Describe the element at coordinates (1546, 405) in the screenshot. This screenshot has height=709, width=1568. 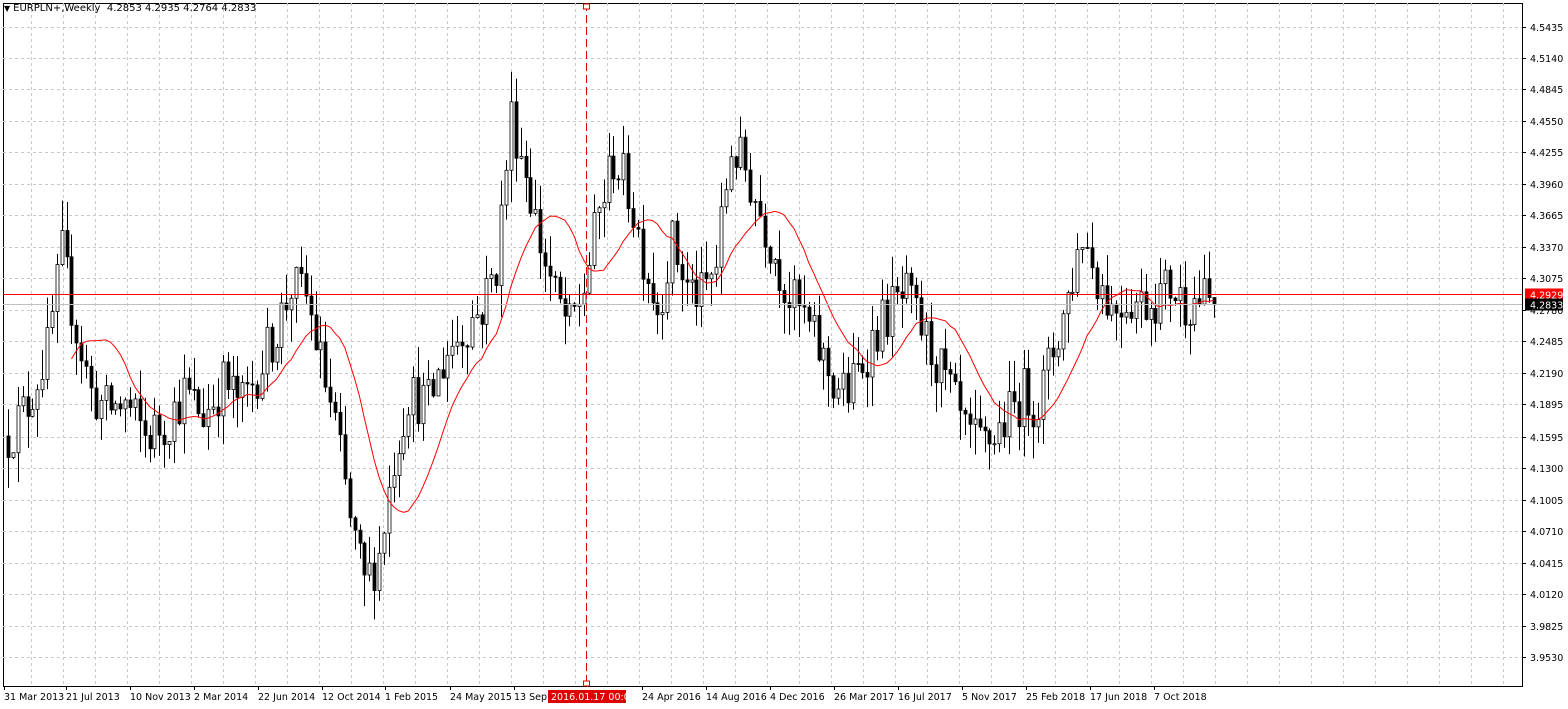
I see `y-tick-label: 4.1895` at that location.